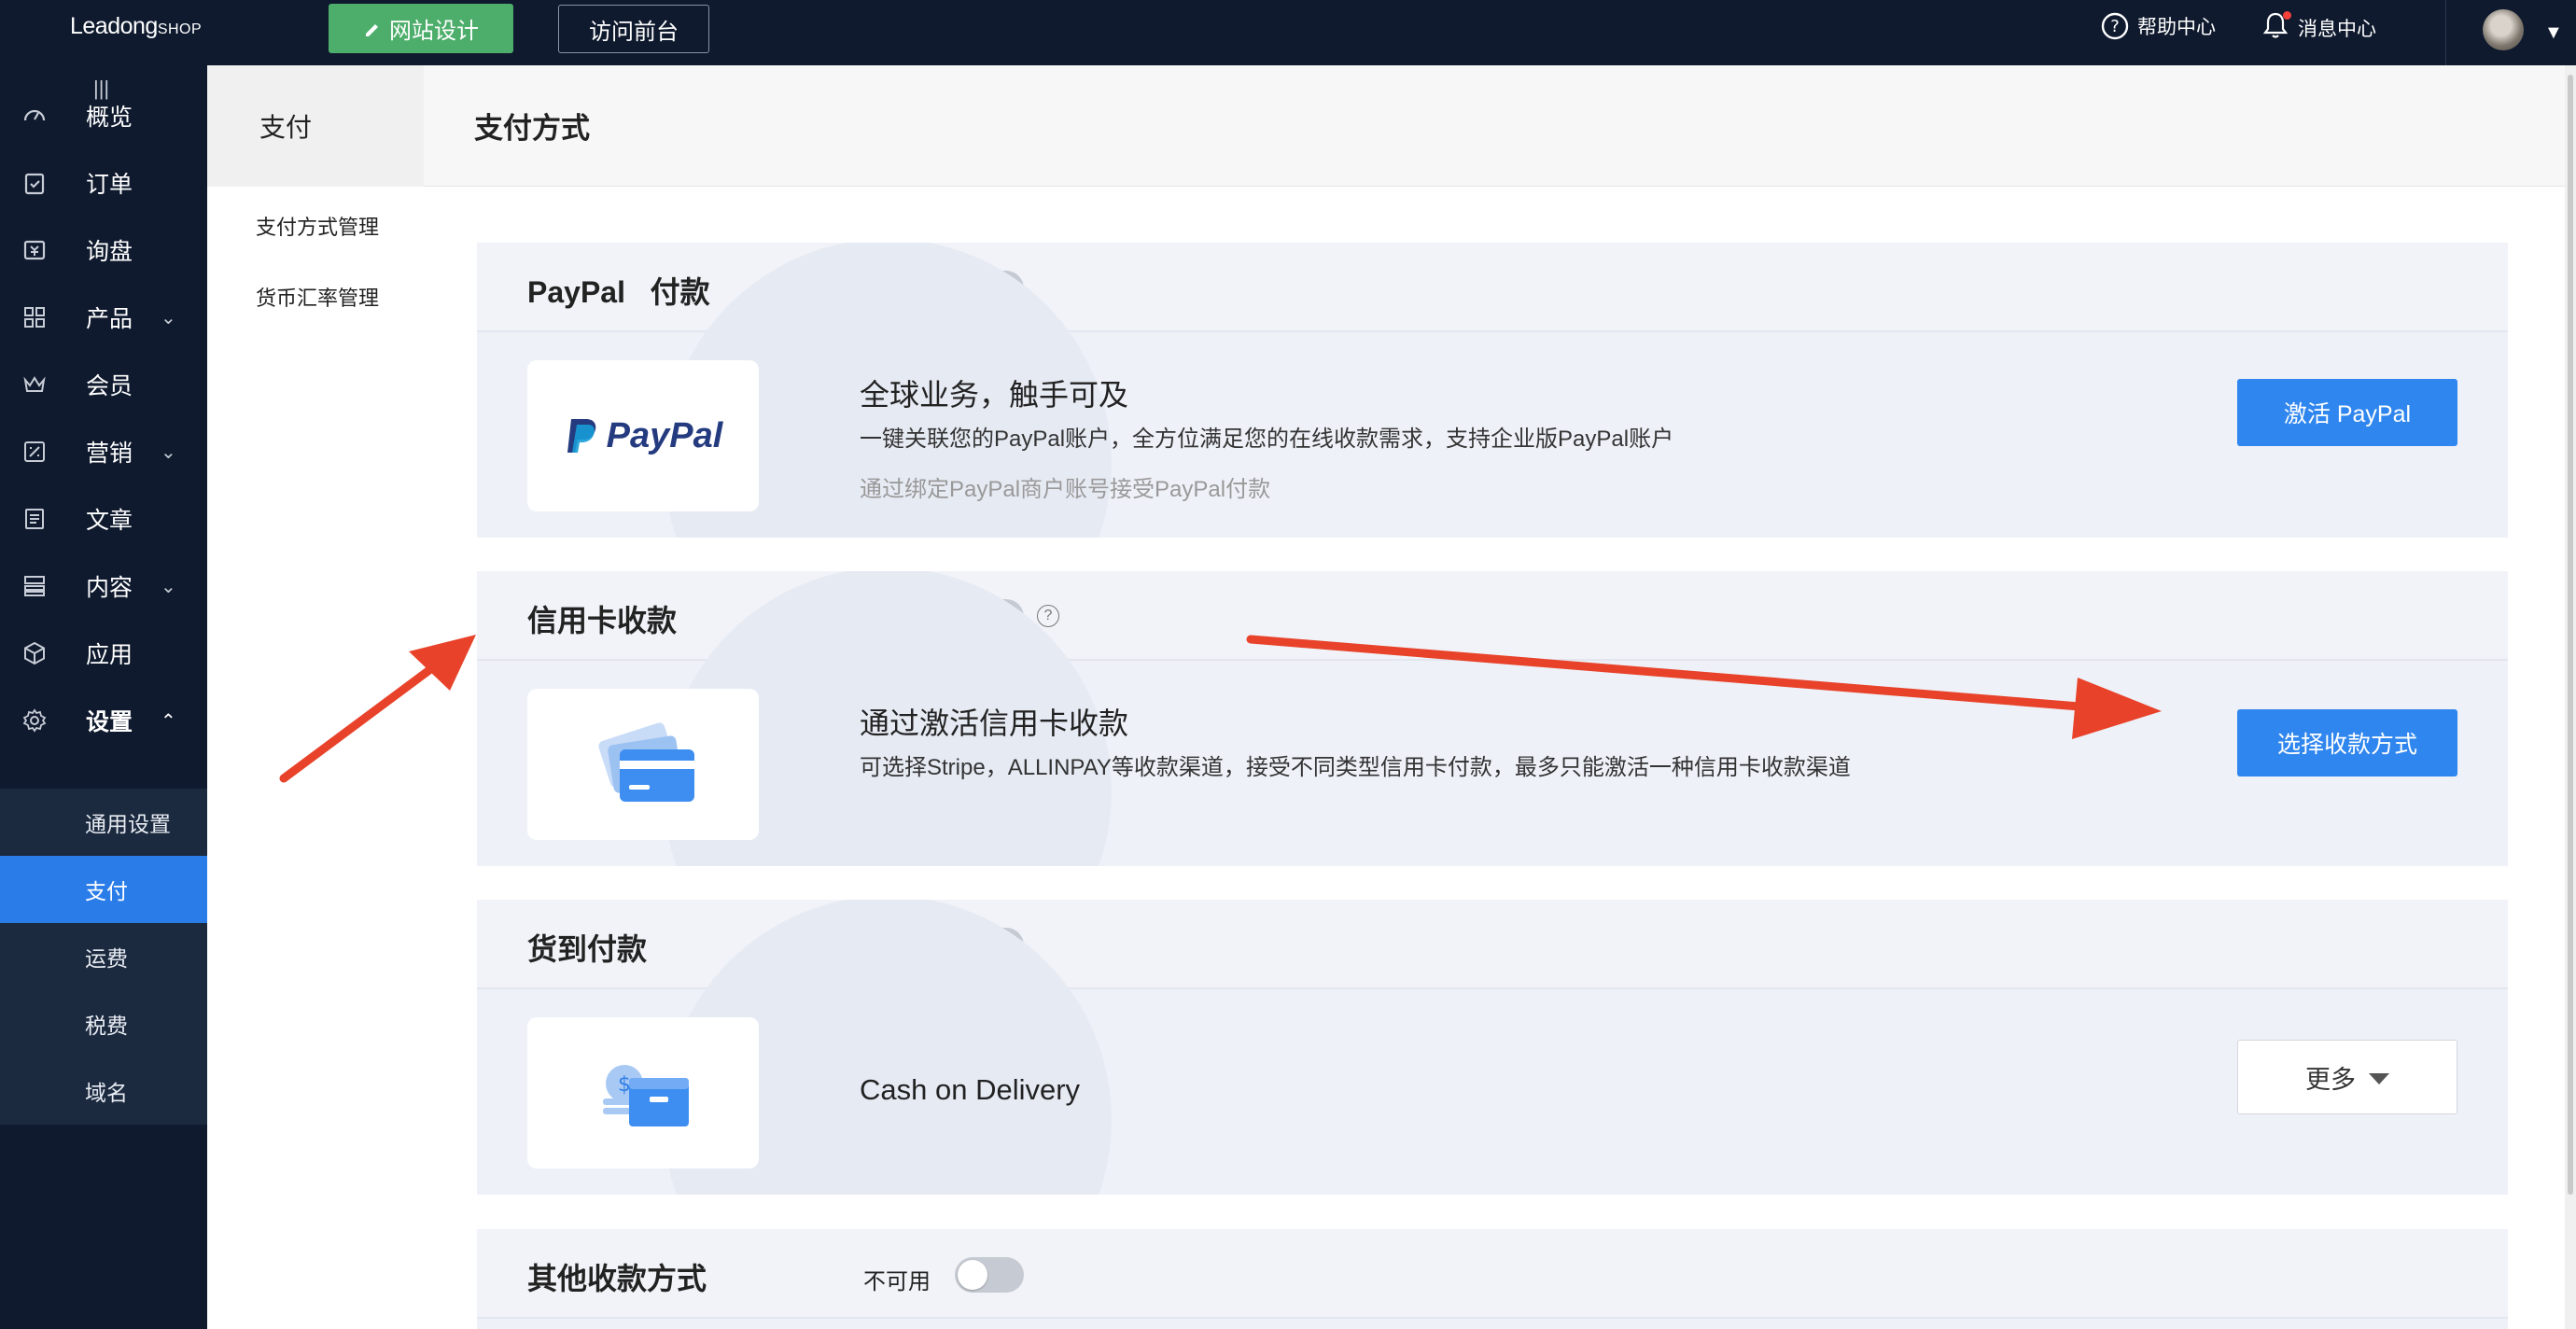  I want to click on sidebar-item-overview: 概览, so click(103, 115).